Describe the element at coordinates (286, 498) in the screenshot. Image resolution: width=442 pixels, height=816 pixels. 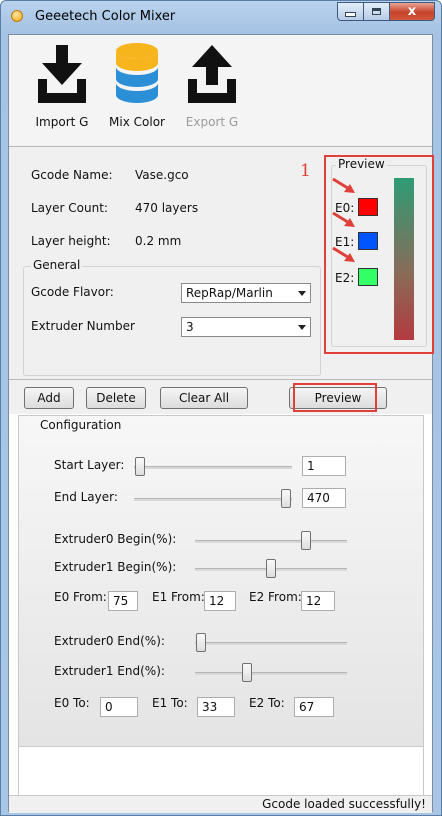
I see `end-layer-slider-thumb` at that location.